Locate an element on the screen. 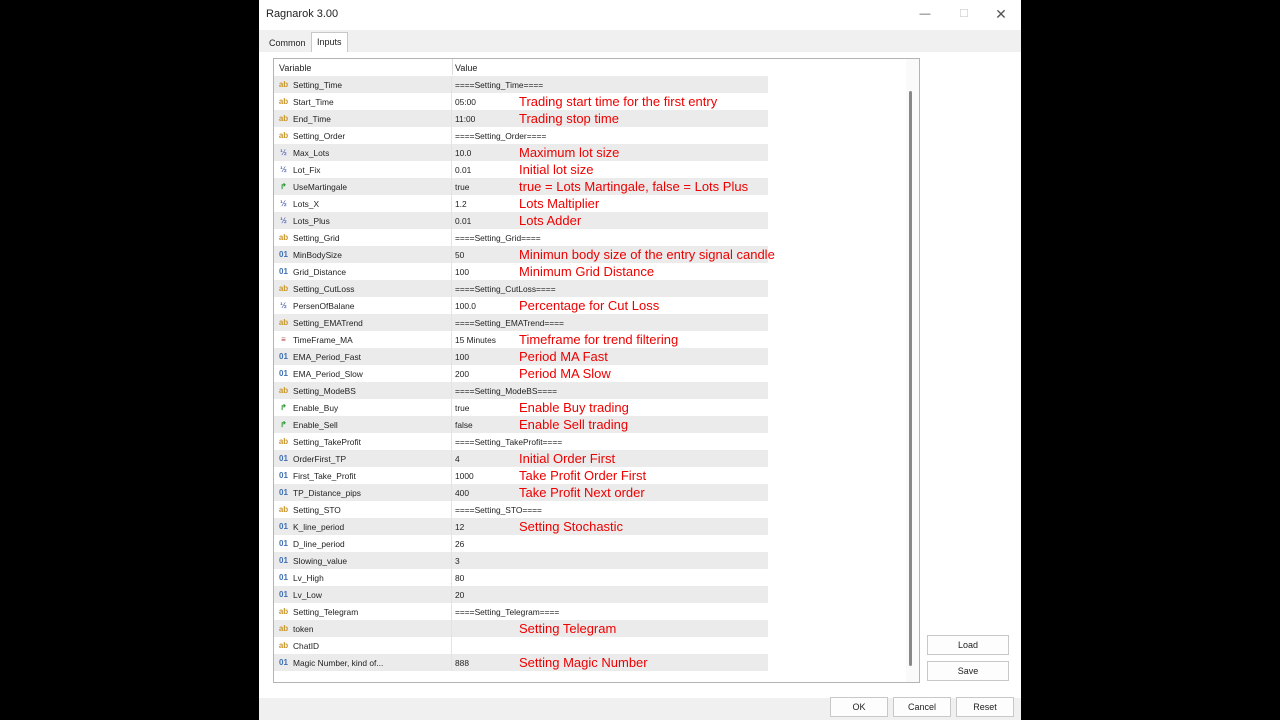 The image size is (1280, 720). header-value: Value is located at coordinates (466, 68).